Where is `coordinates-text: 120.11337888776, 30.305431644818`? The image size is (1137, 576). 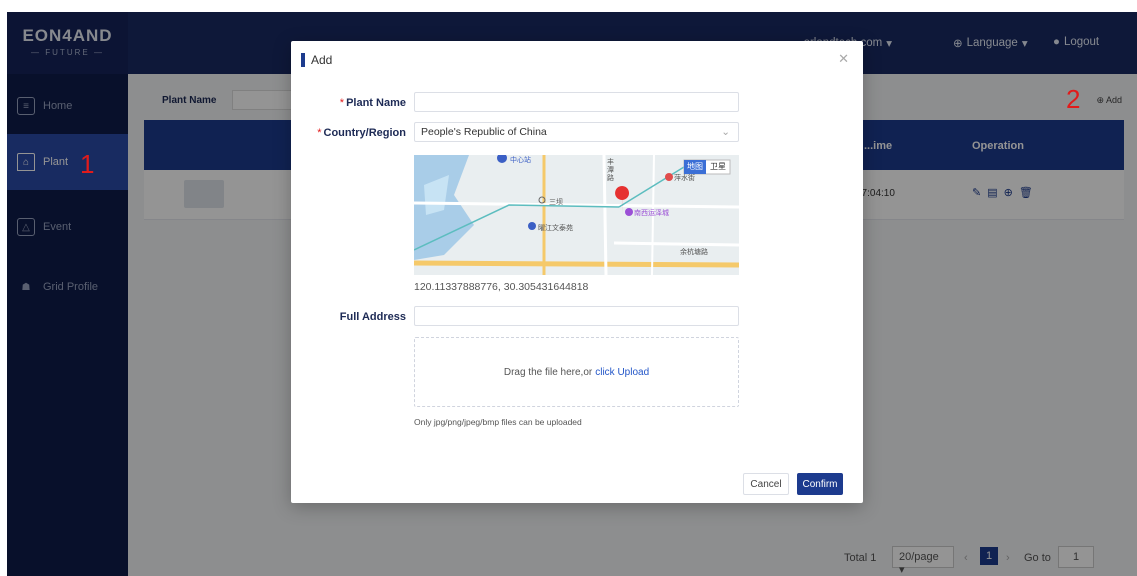 coordinates-text: 120.11337888776, 30.305431644818 is located at coordinates (501, 287).